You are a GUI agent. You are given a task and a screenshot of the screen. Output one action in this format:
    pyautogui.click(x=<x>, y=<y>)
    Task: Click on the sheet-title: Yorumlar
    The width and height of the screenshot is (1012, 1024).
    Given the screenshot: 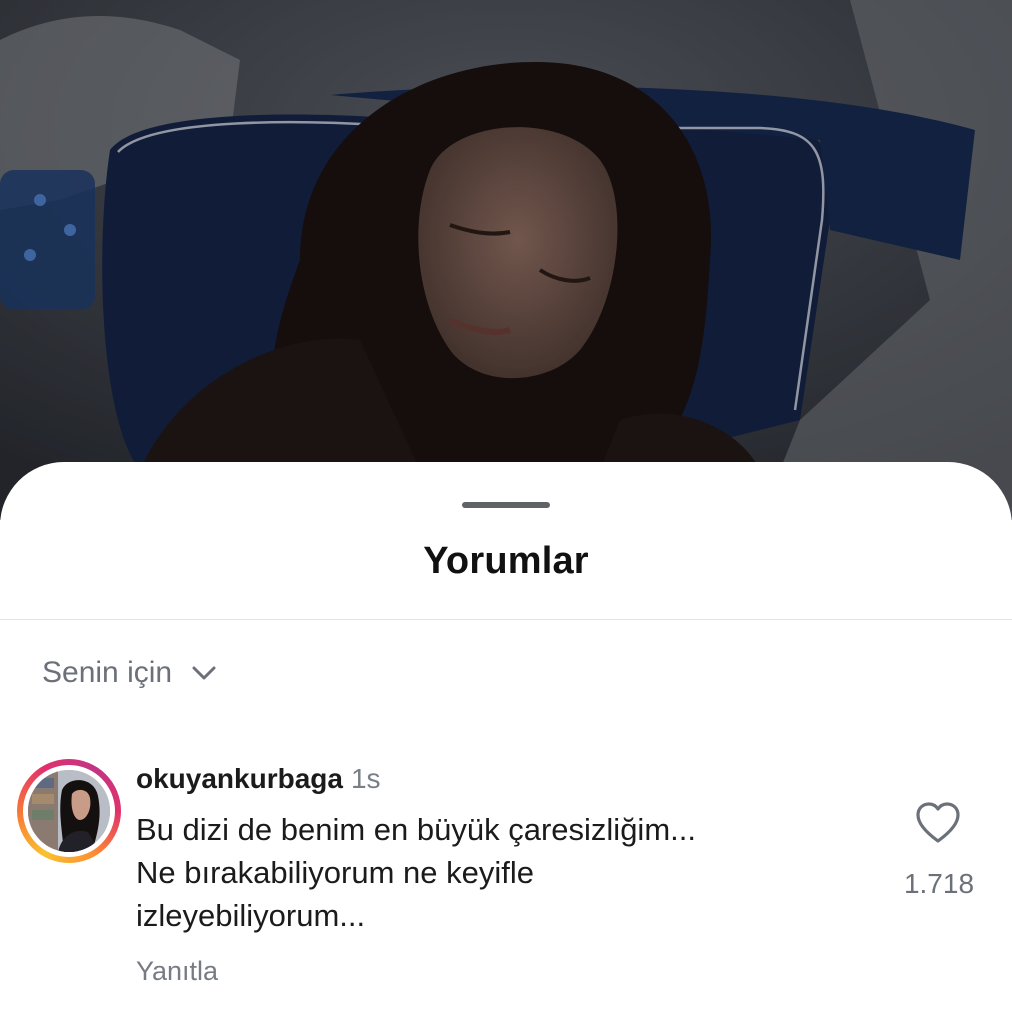 What is the action you would take?
    pyautogui.click(x=506, y=561)
    